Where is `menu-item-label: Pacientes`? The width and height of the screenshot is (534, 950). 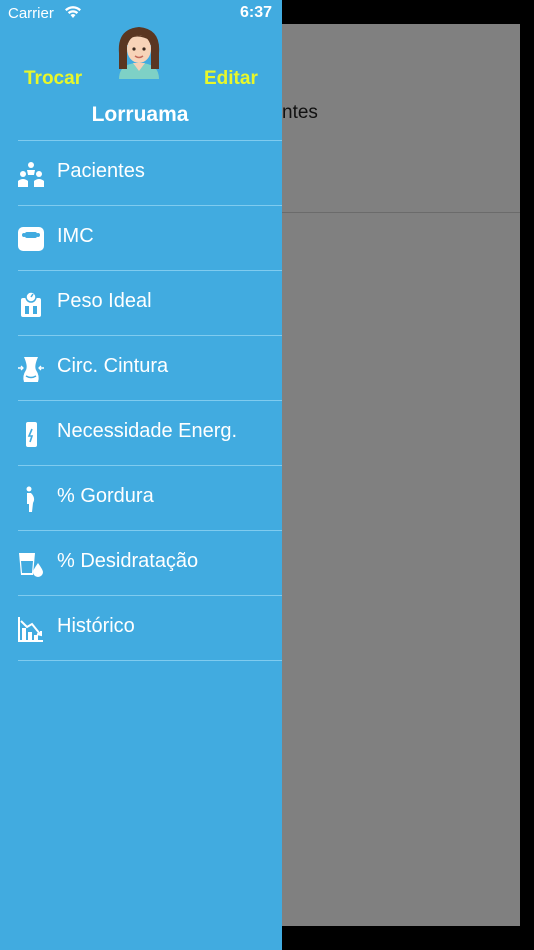 menu-item-label: Pacientes is located at coordinates (101, 171).